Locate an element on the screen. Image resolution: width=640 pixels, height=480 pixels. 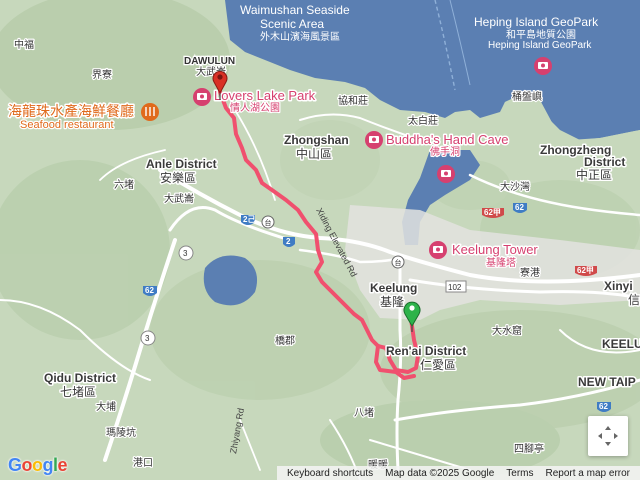
label-waimushan-en1: Waimushan Seaside is located at coordinates (295, 10).